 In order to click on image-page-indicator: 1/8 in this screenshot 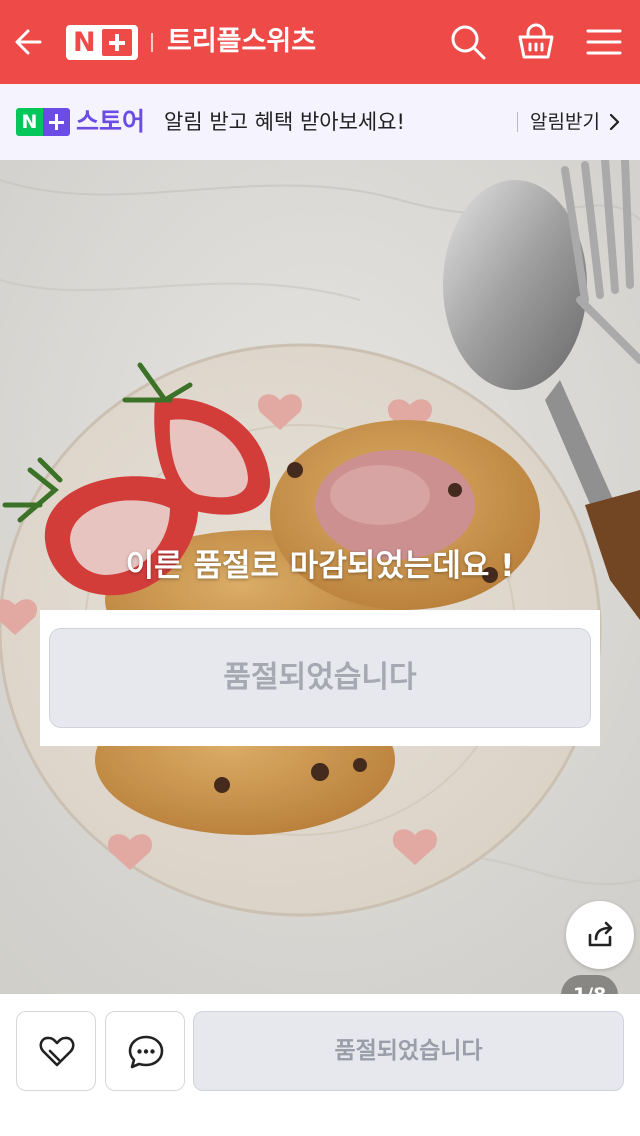, I will do `click(590, 984)`.